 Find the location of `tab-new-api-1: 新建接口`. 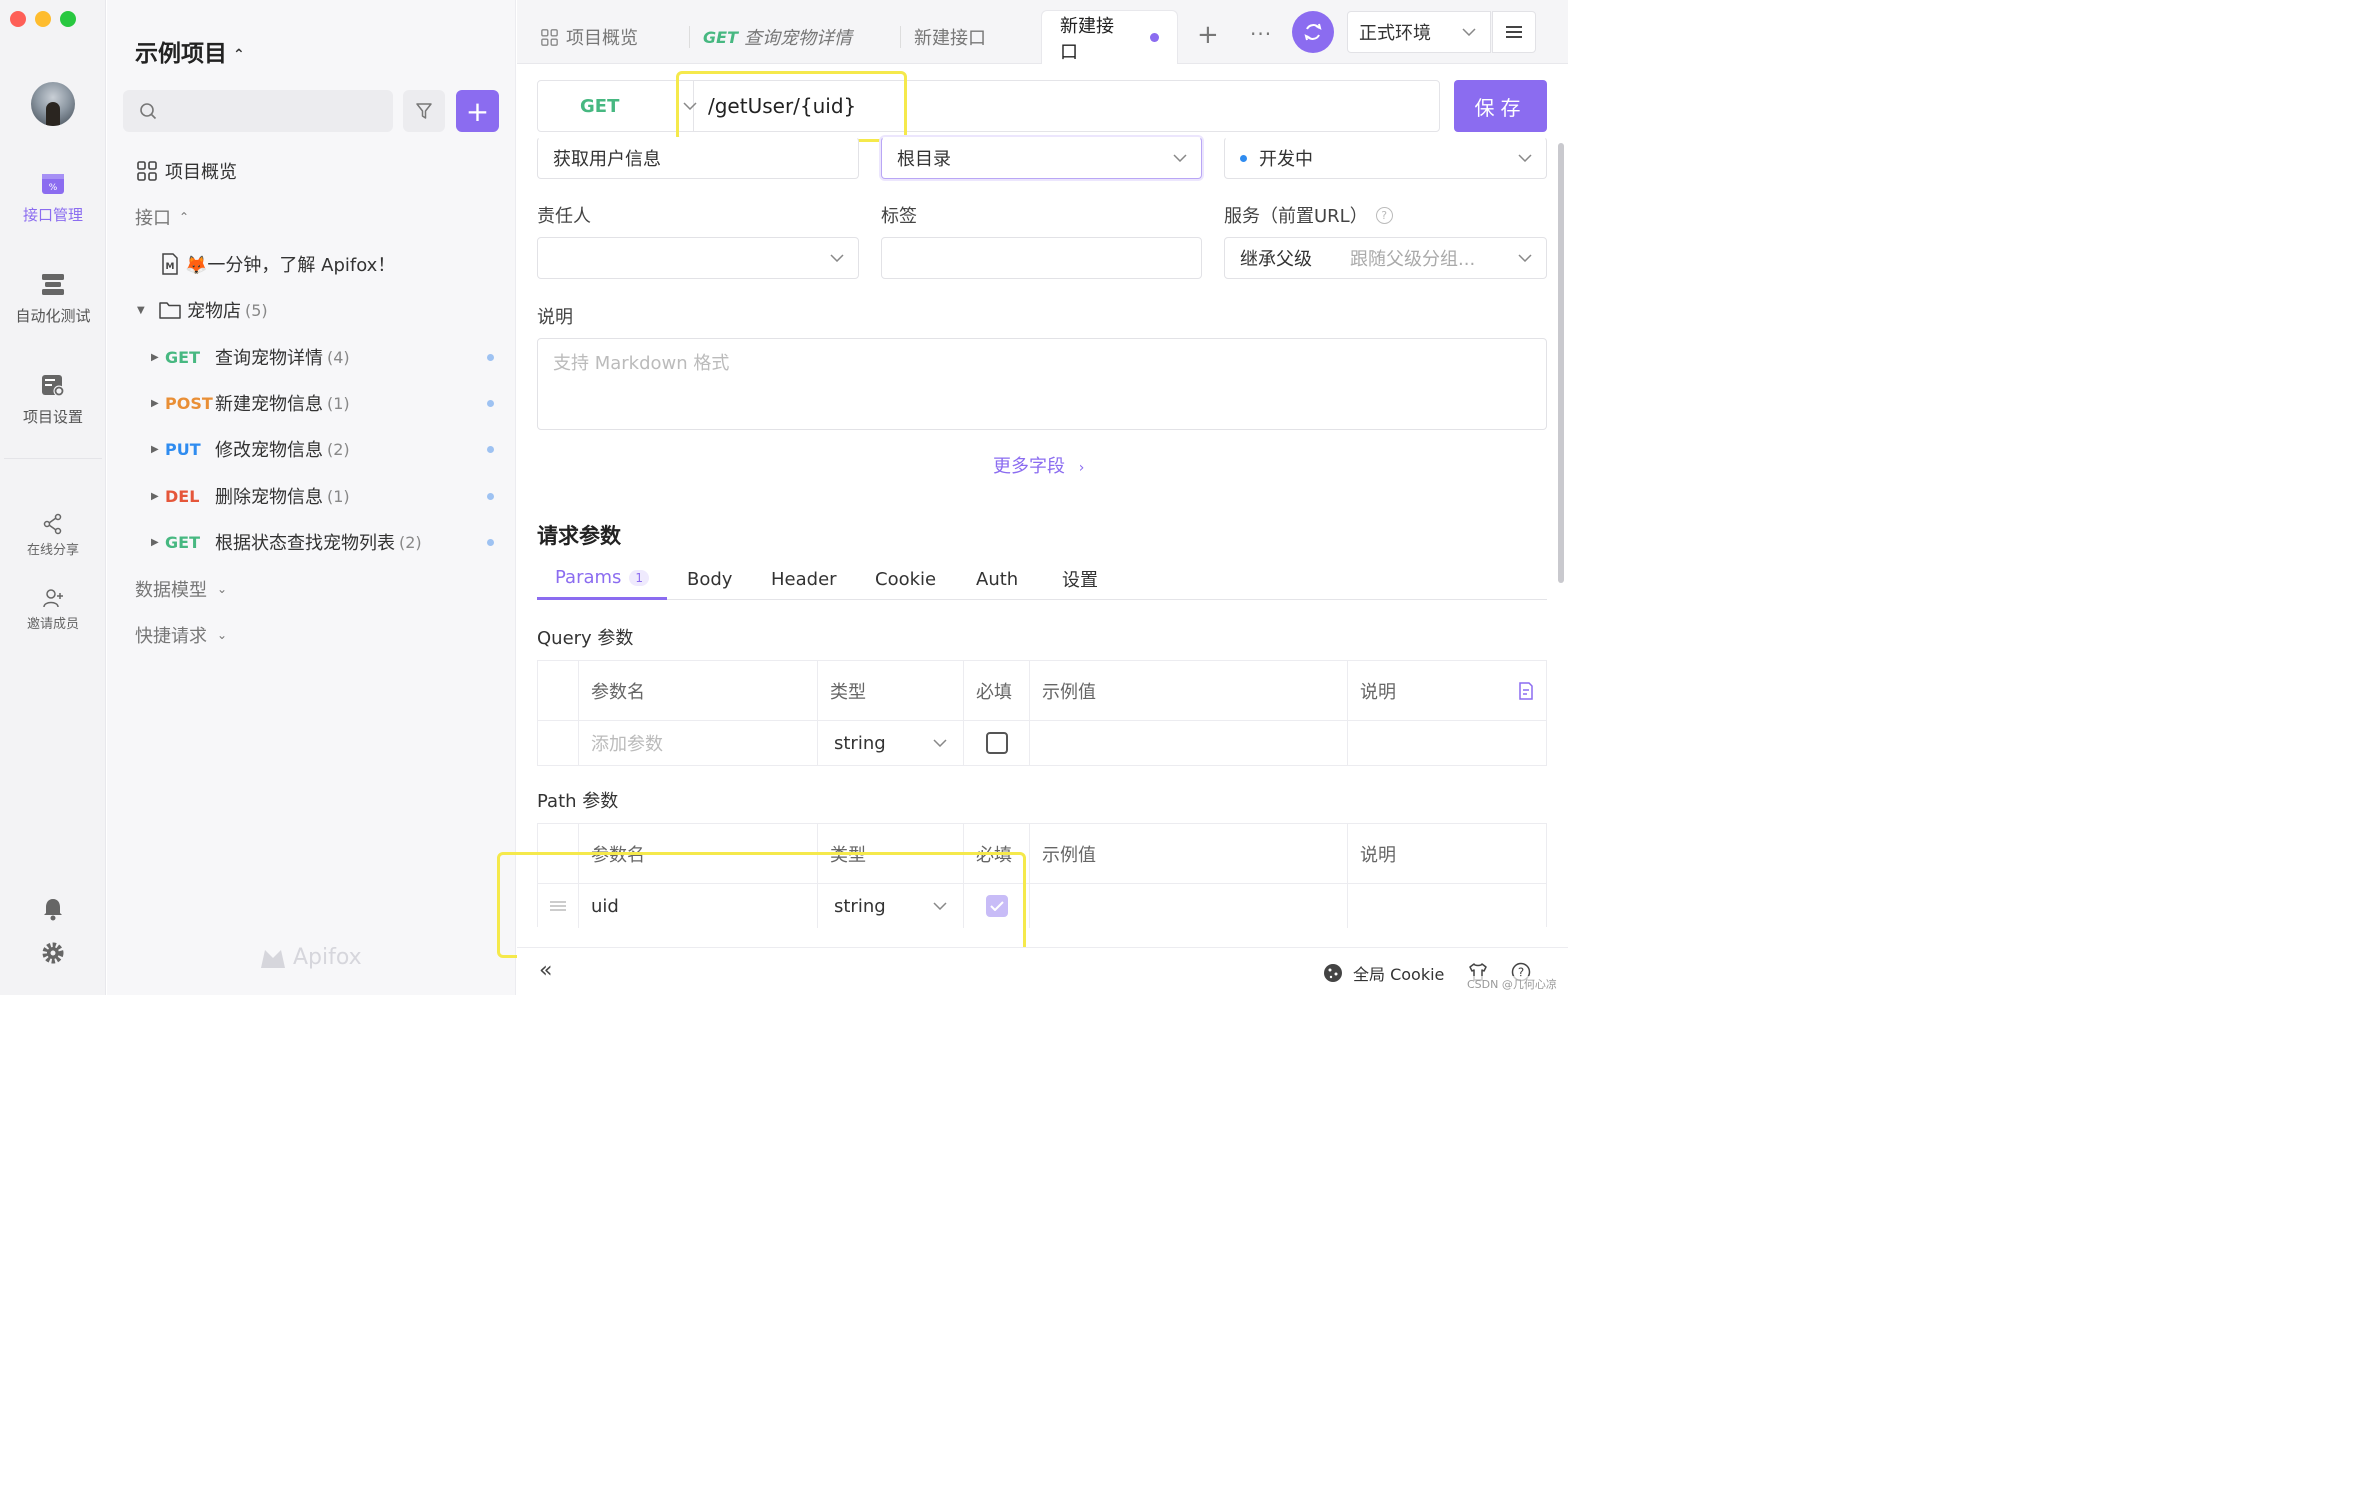

tab-new-api-1: 新建接口 is located at coordinates (950, 37).